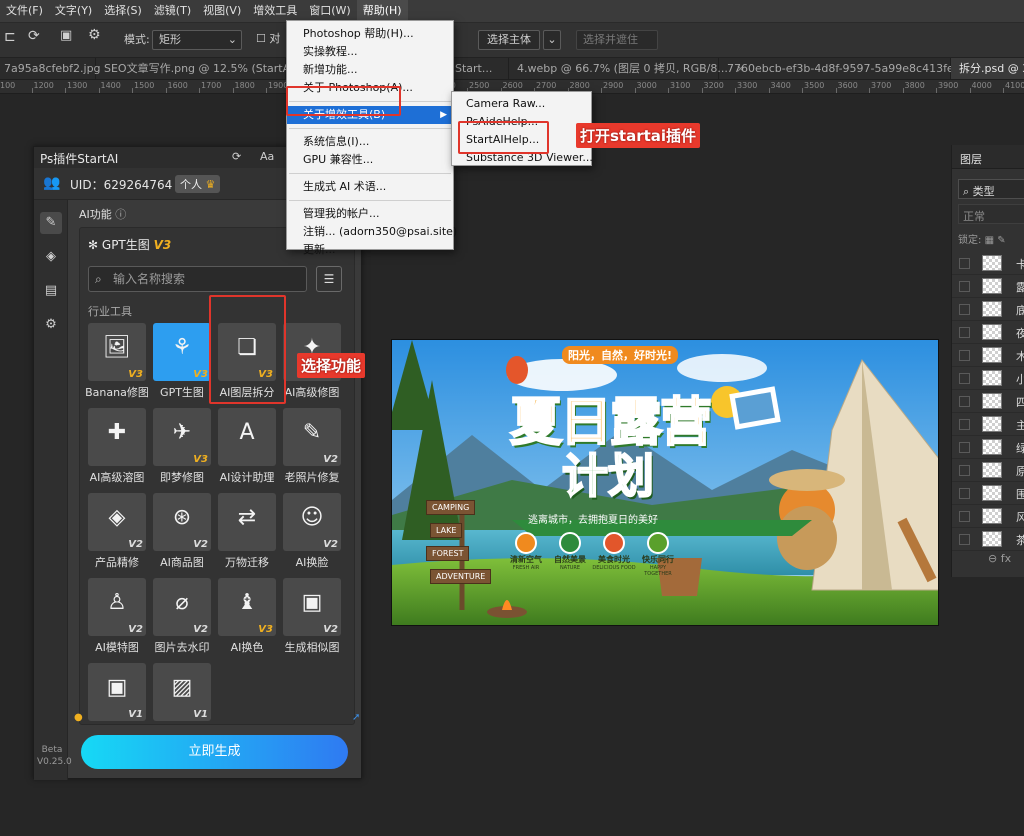 The height and width of the screenshot is (836, 1024). I want to click on tool-item: ⊛ V2 AI商品图, so click(182, 531).